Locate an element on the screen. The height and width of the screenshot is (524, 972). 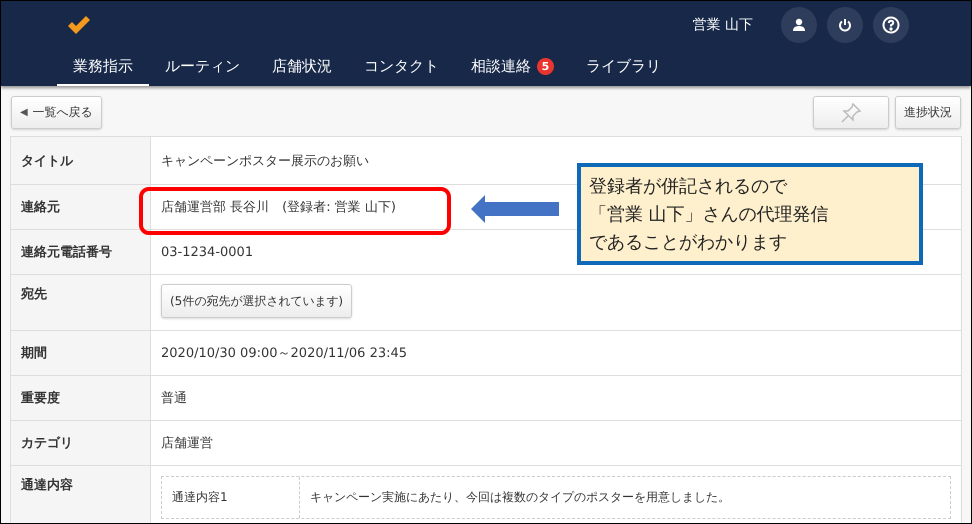
field-label: 重要度 is located at coordinates (81, 398).